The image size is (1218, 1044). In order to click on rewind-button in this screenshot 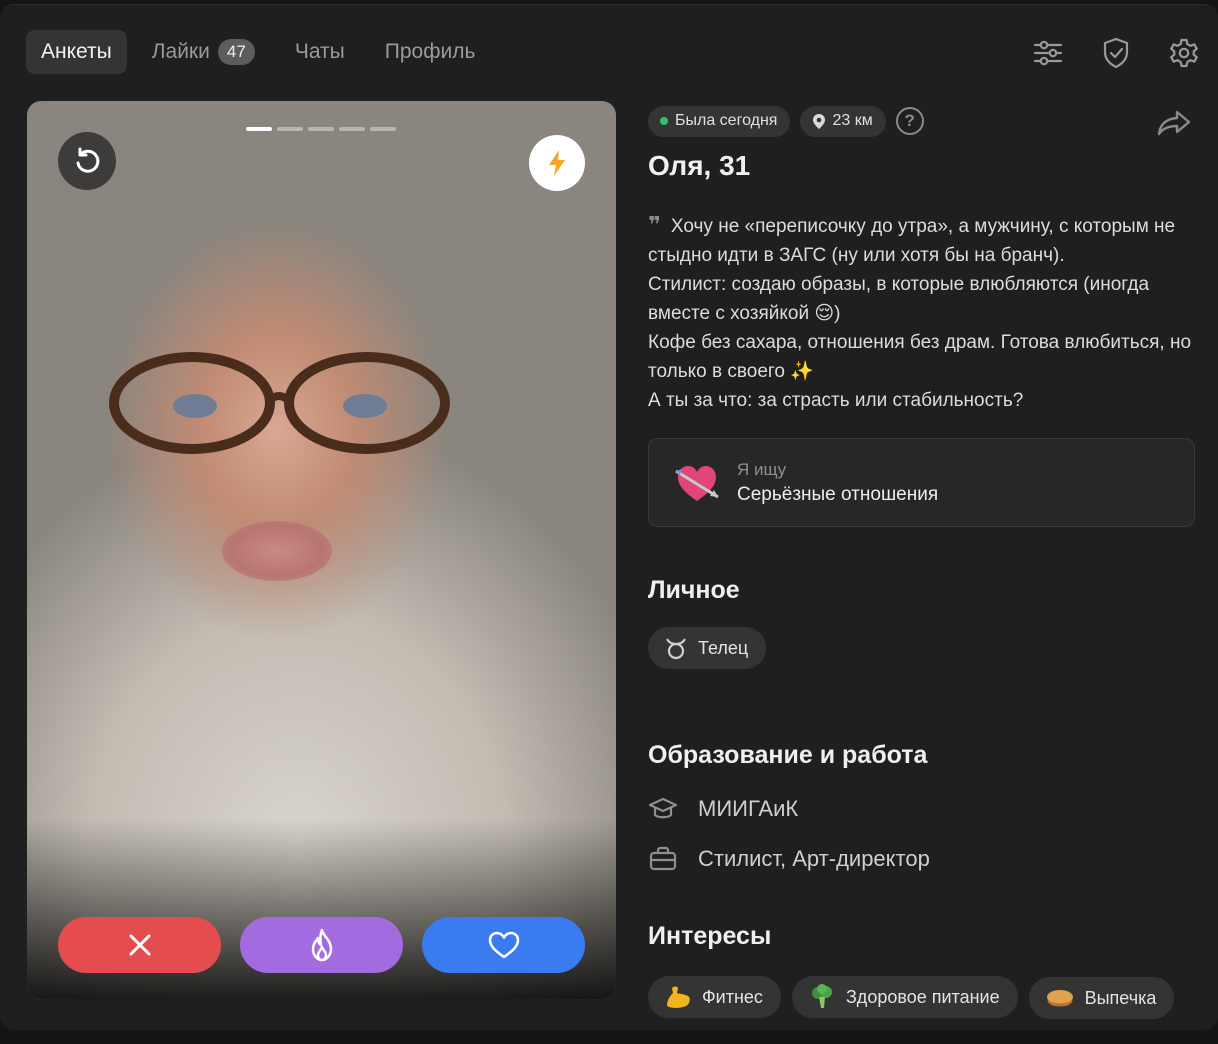, I will do `click(87, 161)`.